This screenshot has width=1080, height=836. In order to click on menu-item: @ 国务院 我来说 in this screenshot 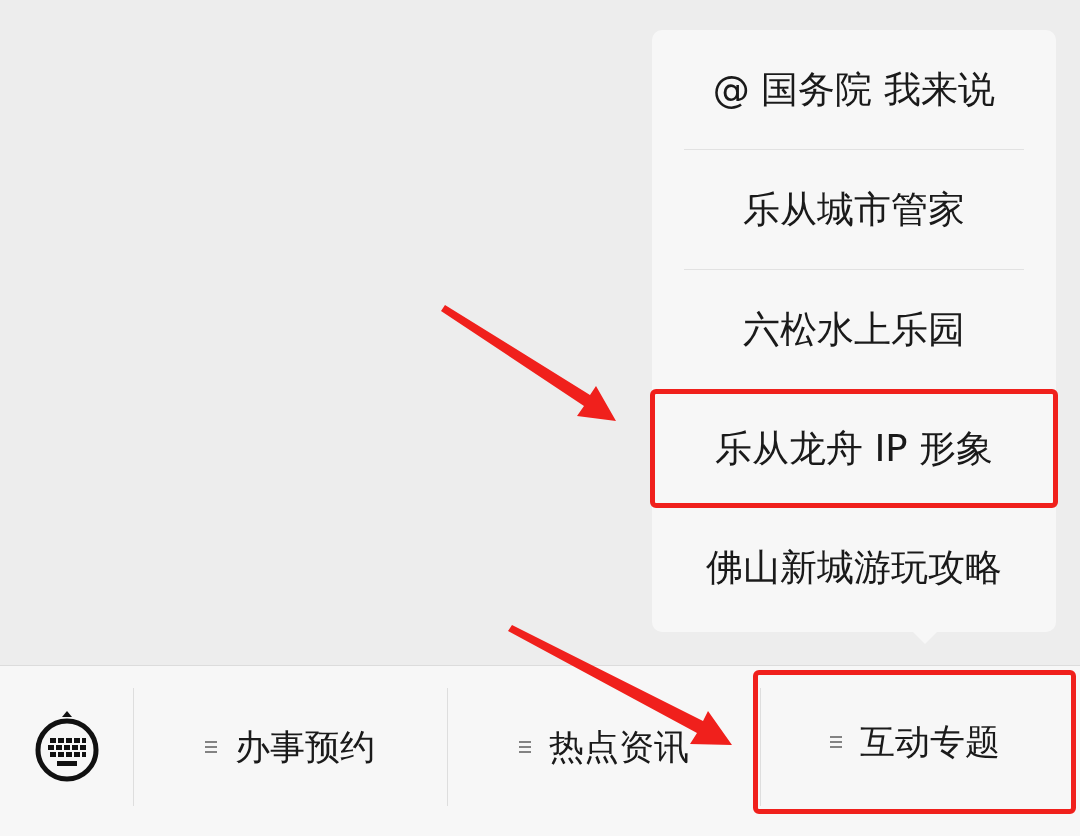, I will do `click(854, 89)`.